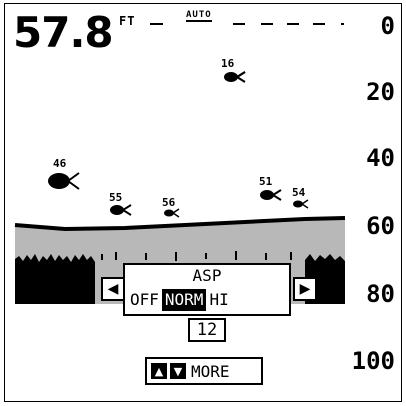 Image resolution: width=406 pixels, height=406 pixels. Describe the element at coordinates (169, 202) in the screenshot. I see `fish-depth-label: 56` at that location.